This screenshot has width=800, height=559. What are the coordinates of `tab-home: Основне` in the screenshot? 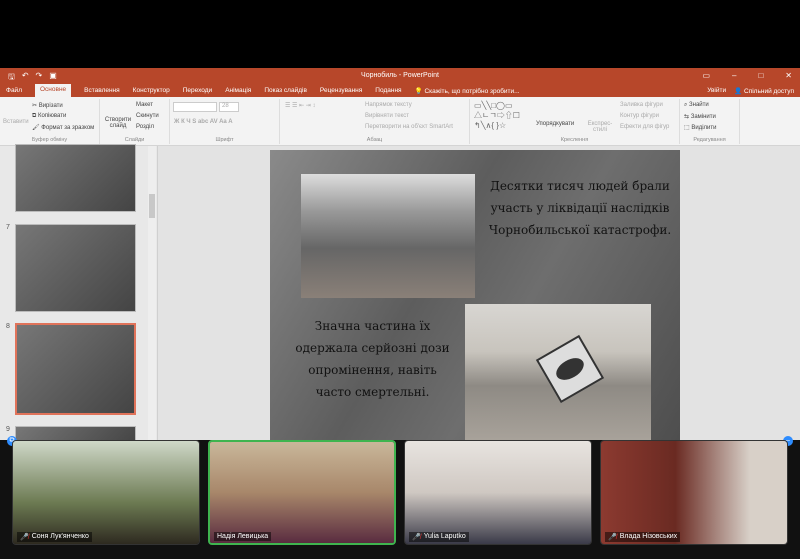 It's located at (53, 90).